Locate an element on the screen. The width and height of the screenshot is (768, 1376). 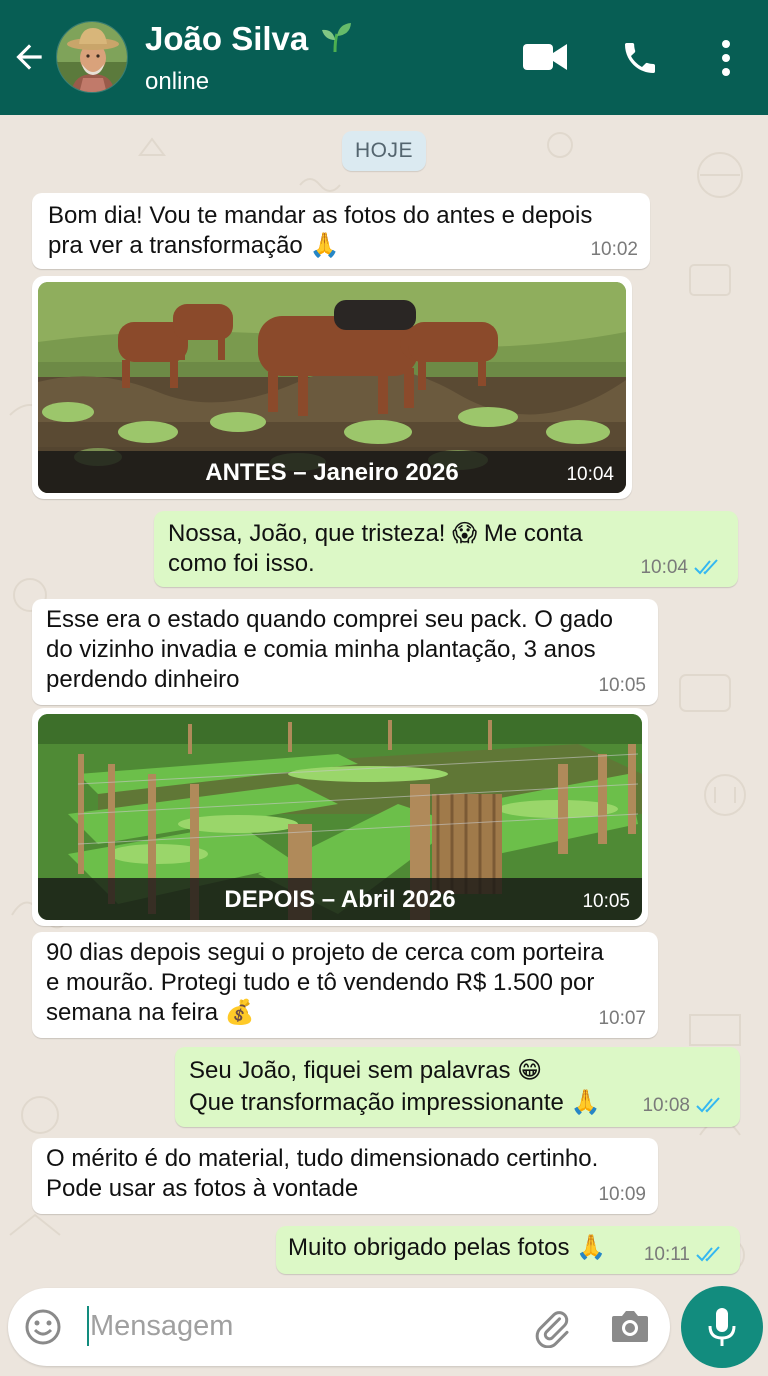
chat-header: João Silva online is located at coordinates (384, 57).